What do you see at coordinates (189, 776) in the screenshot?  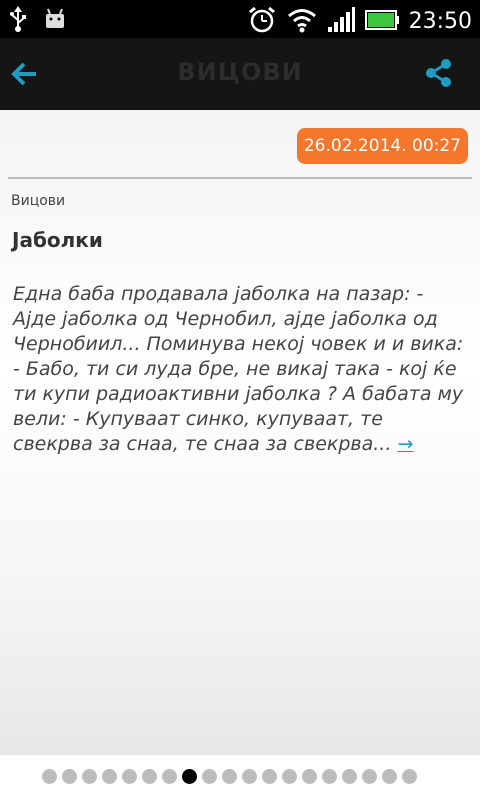 I see `page-dot-active` at bounding box center [189, 776].